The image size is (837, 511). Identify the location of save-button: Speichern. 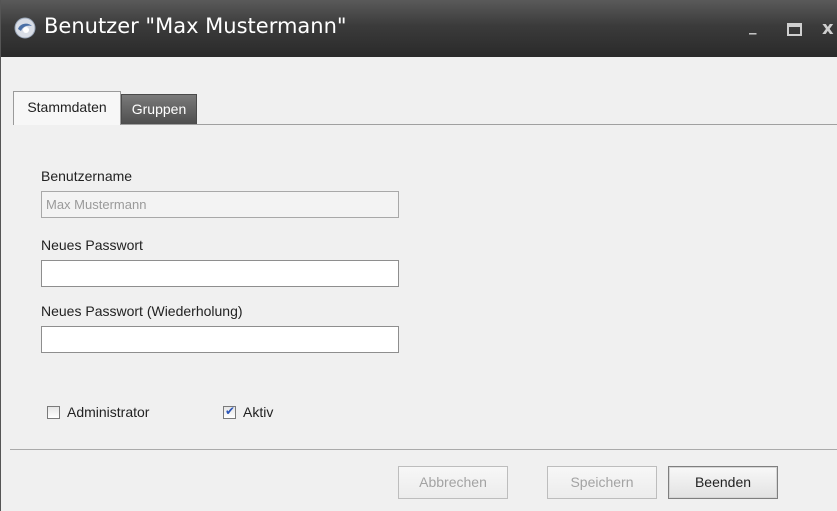
(602, 482).